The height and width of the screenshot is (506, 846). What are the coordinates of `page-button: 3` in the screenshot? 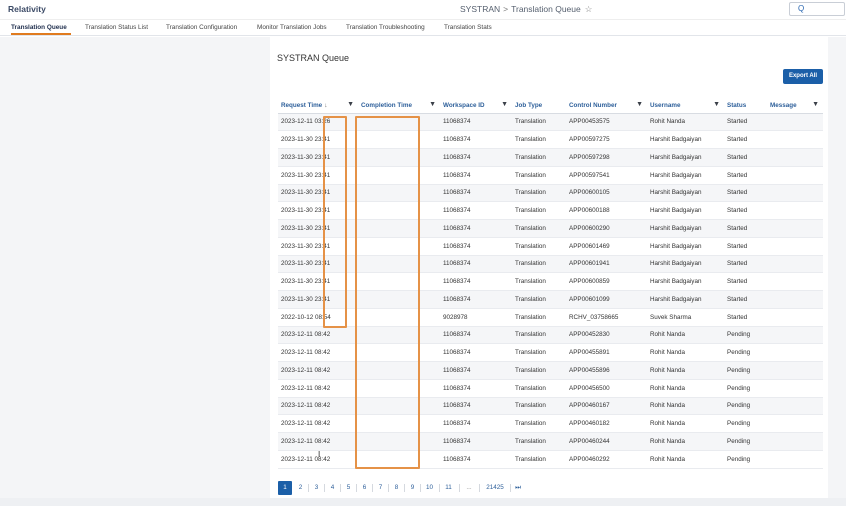 It's located at (316, 488).